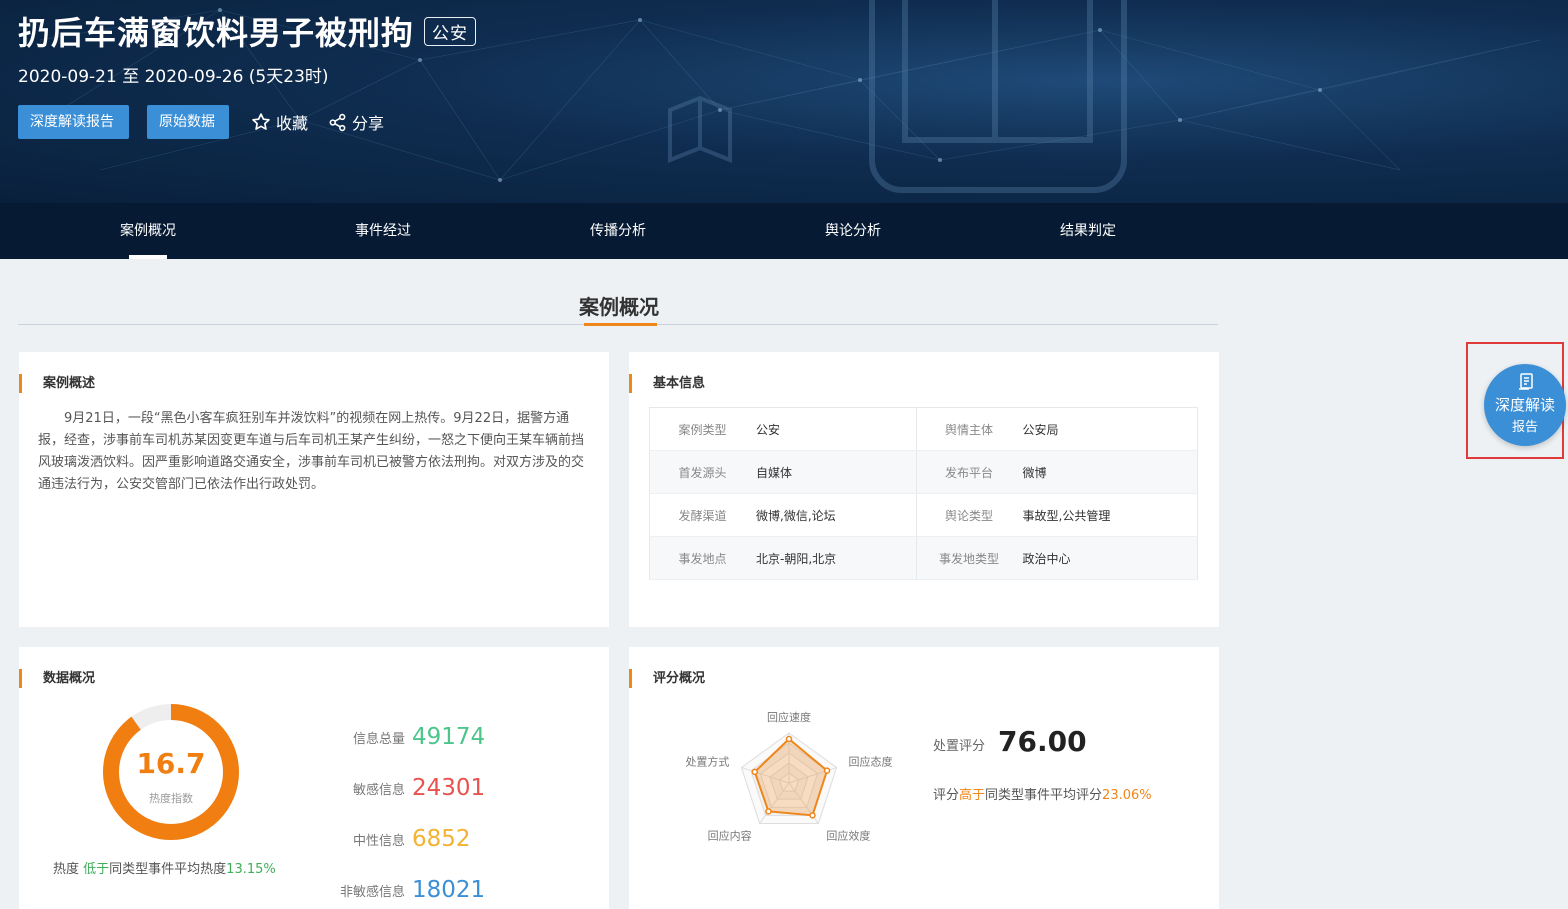 This screenshot has height=909, width=1568. What do you see at coordinates (1042, 741) in the screenshot?
I see `score-value: 76.00` at bounding box center [1042, 741].